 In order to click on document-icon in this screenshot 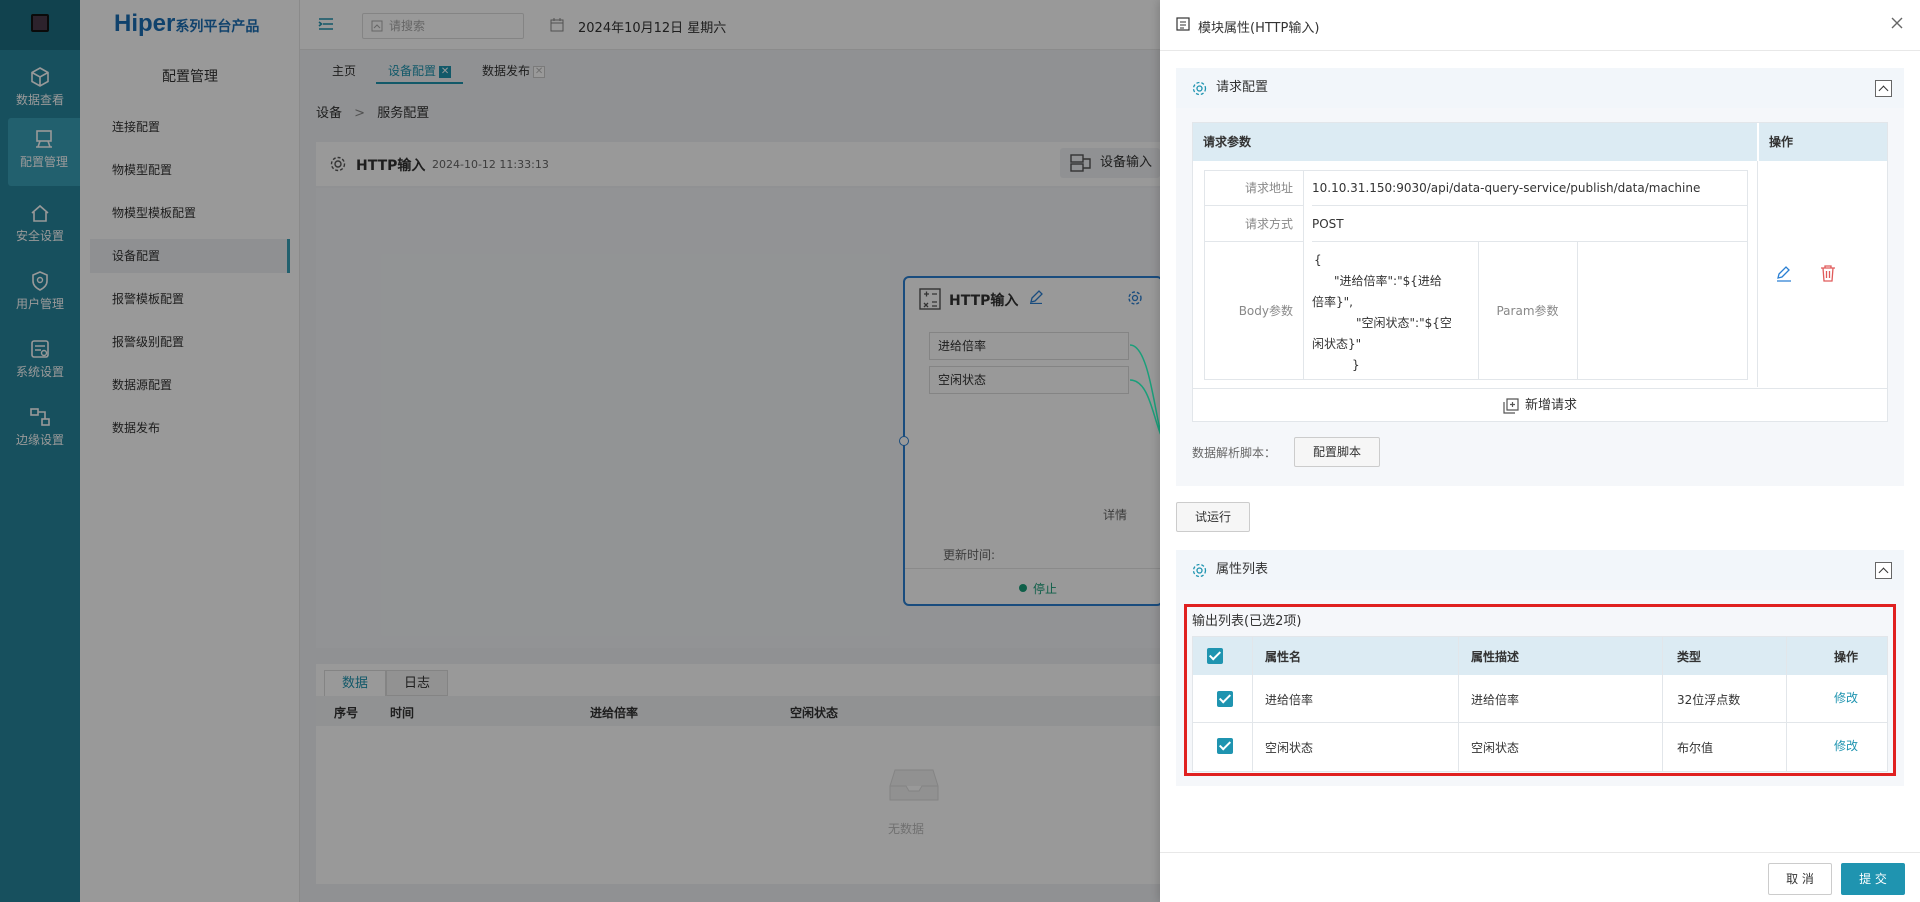, I will do `click(1183, 24)`.